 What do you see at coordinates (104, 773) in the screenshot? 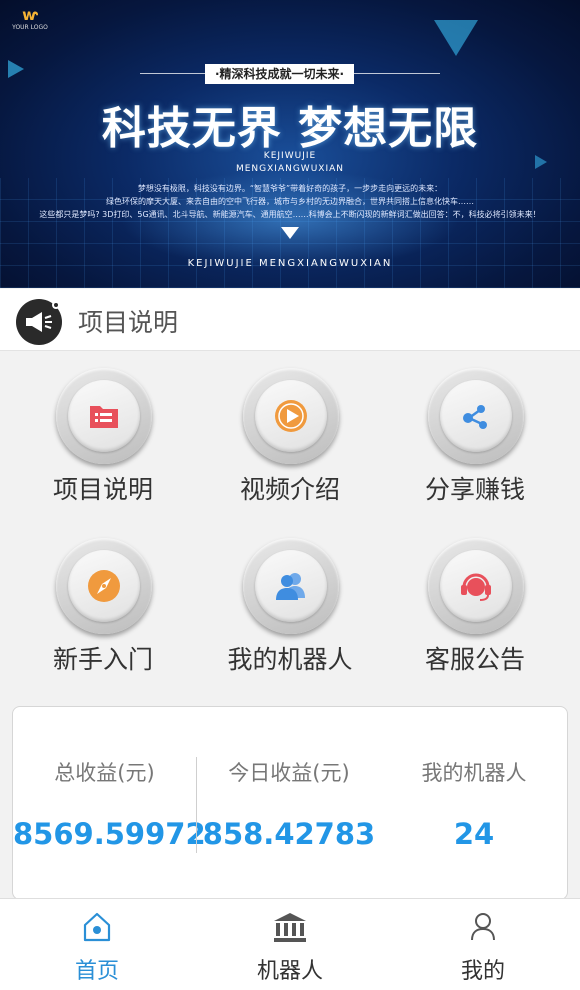
I see `stat-label: 总收益(元)` at bounding box center [104, 773].